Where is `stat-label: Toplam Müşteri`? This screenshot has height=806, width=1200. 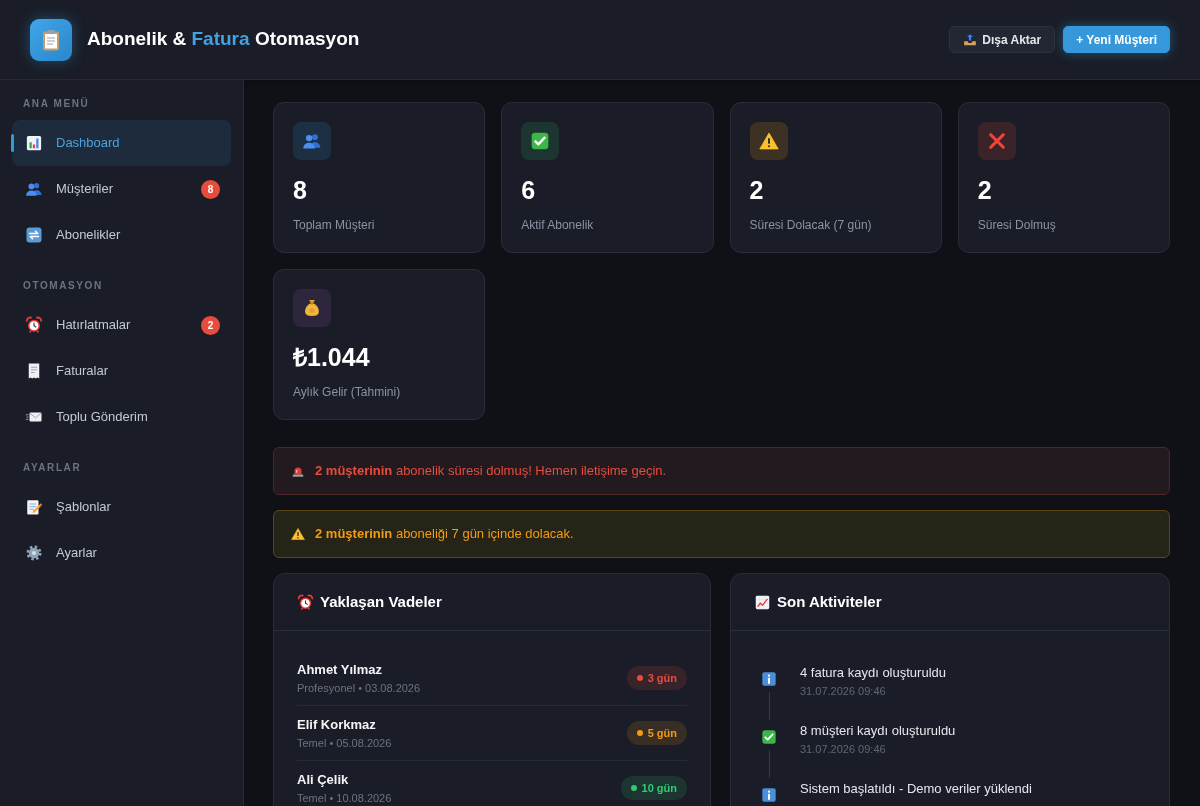
stat-label: Toplam Müşteri is located at coordinates (334, 225).